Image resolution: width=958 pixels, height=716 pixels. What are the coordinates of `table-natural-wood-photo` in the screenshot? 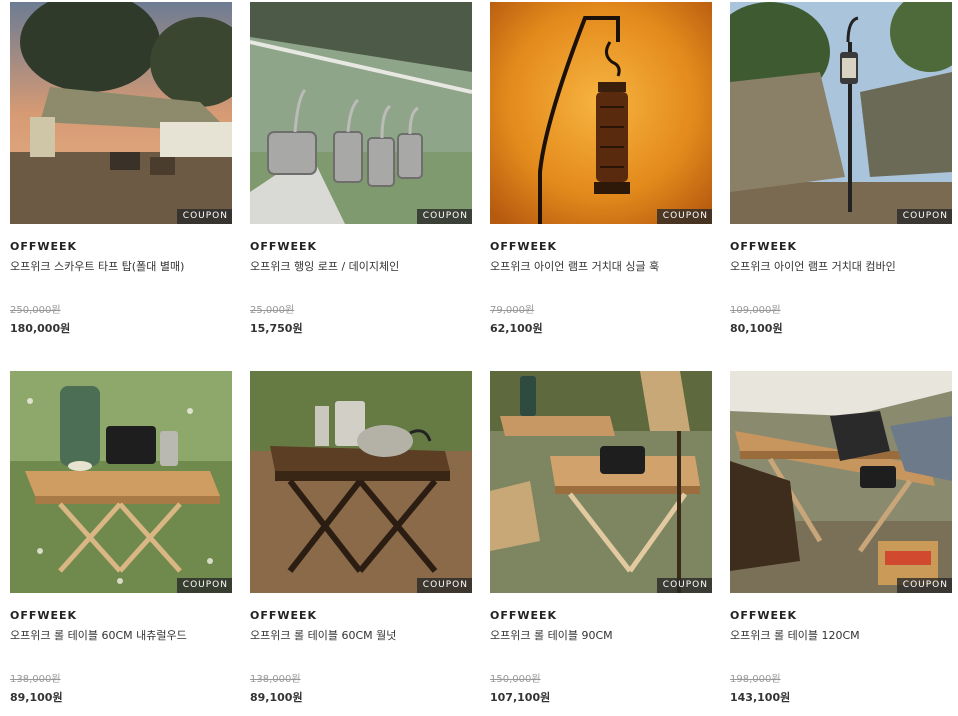 It's located at (121, 482).